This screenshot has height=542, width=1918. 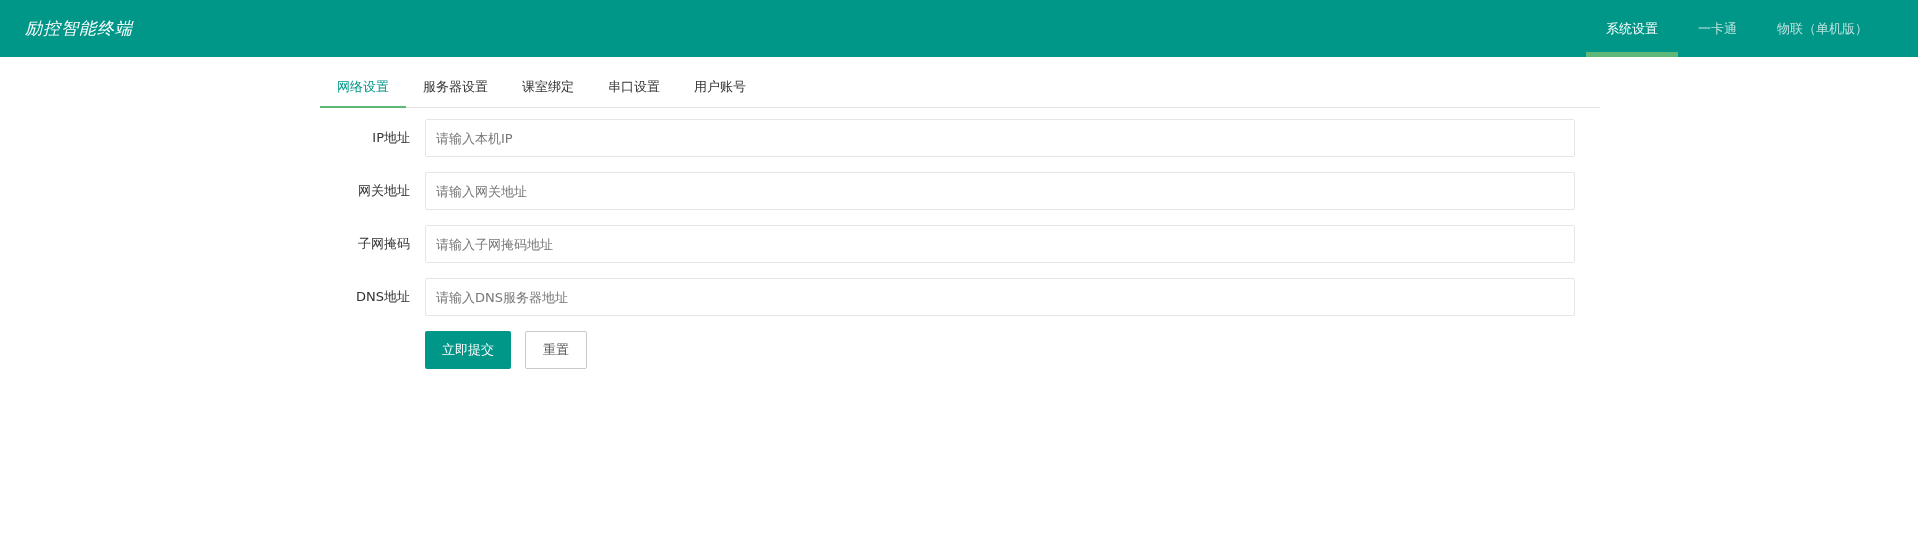 I want to click on nav-tab: 系统设置, so click(x=1632, y=28).